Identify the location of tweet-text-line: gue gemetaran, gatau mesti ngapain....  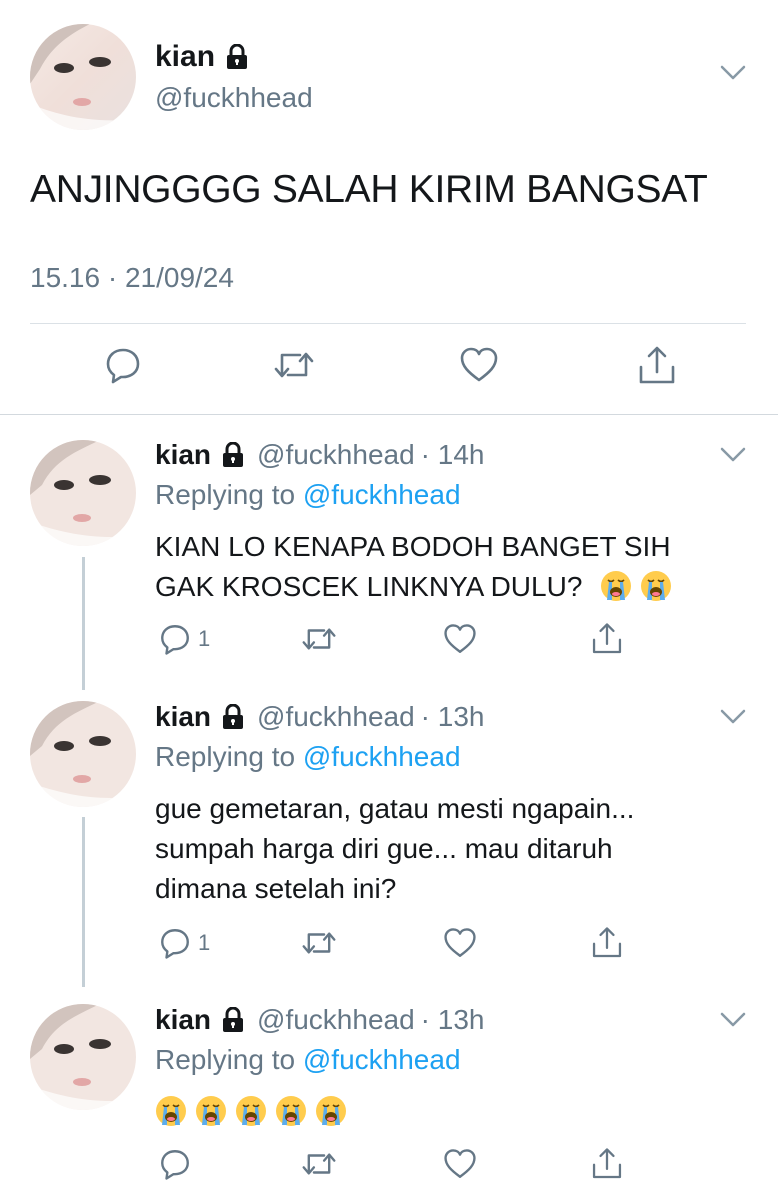
(395, 808).